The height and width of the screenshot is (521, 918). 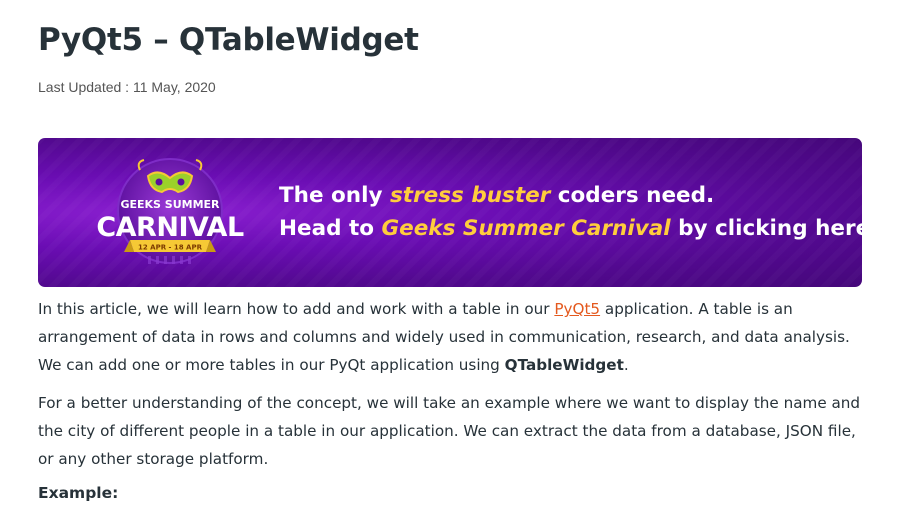 What do you see at coordinates (170, 227) in the screenshot?
I see `logo-main-text: CARNIVAL` at bounding box center [170, 227].